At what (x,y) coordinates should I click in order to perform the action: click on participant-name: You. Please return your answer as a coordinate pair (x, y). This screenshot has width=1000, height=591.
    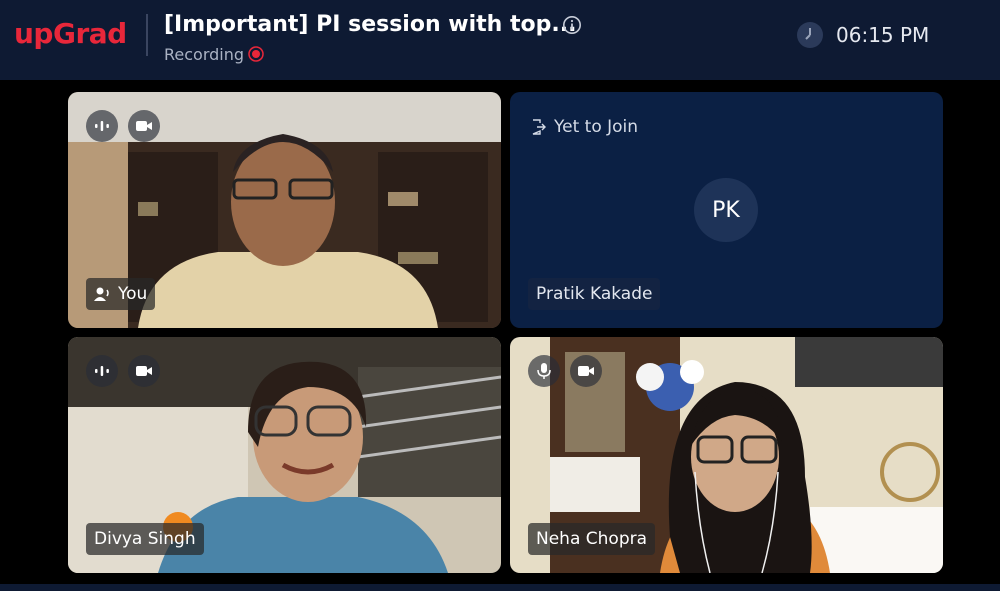
    Looking at the image, I should click on (133, 294).